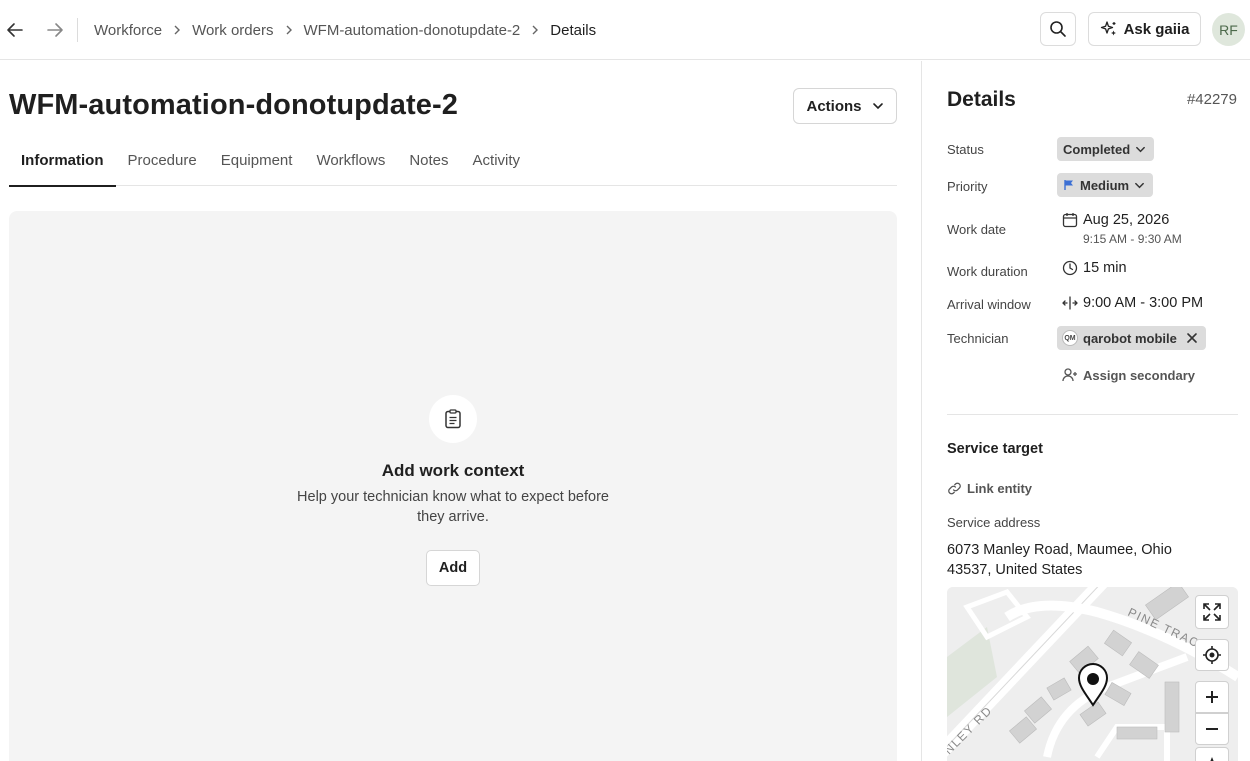  I want to click on service-address-label: Service address, so click(994, 522).